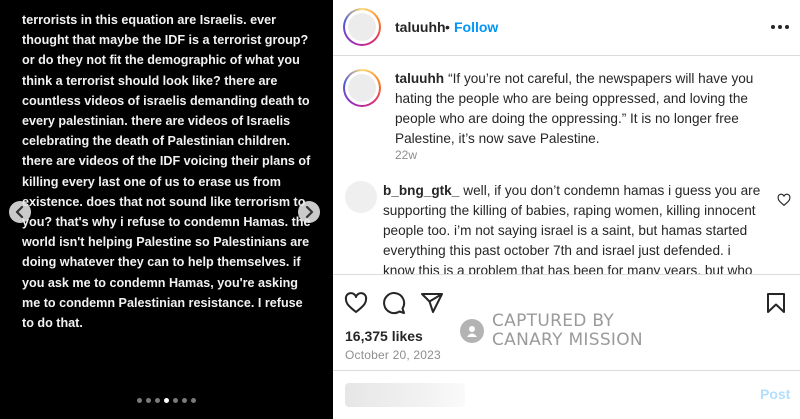 This screenshot has width=800, height=419. Describe the element at coordinates (472, 331) in the screenshot. I see `canary-logo-icon` at that location.